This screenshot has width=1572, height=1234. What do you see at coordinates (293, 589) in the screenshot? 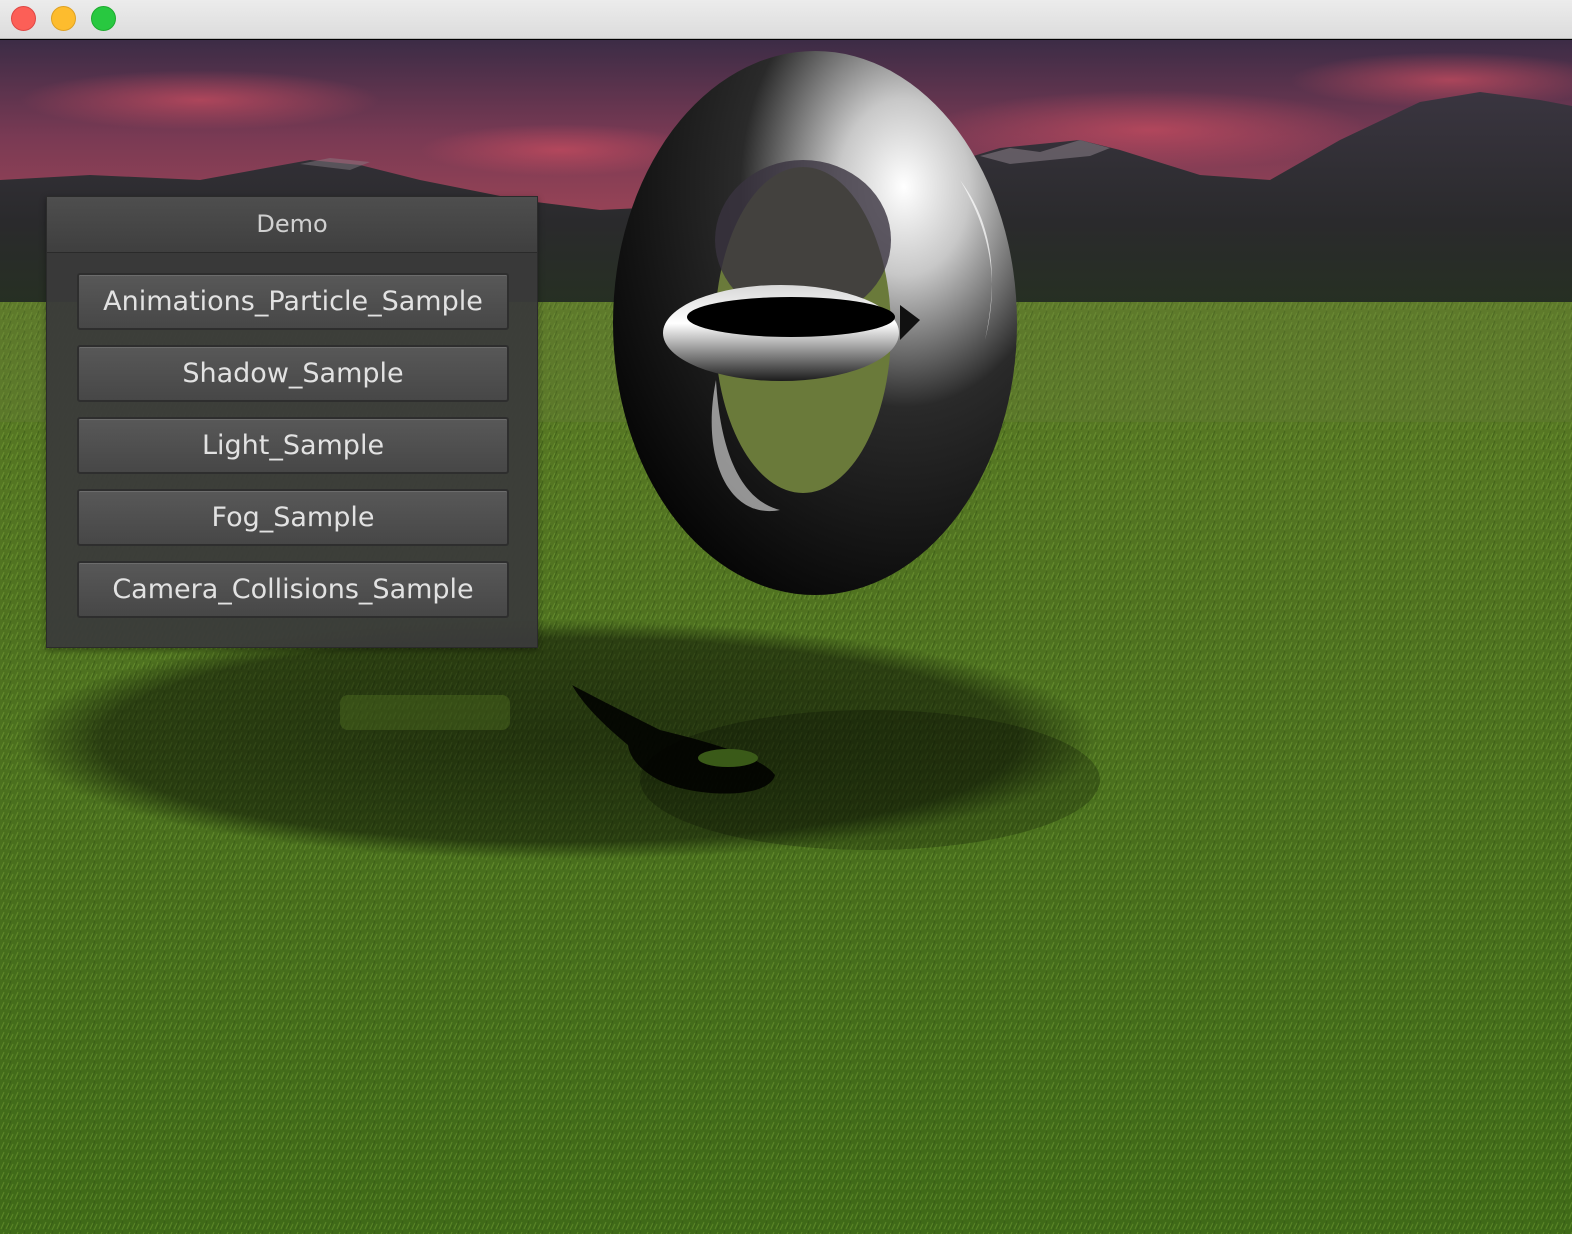
I see `camera-collisions-sample-button: Camera_Collisions_Sample` at bounding box center [293, 589].